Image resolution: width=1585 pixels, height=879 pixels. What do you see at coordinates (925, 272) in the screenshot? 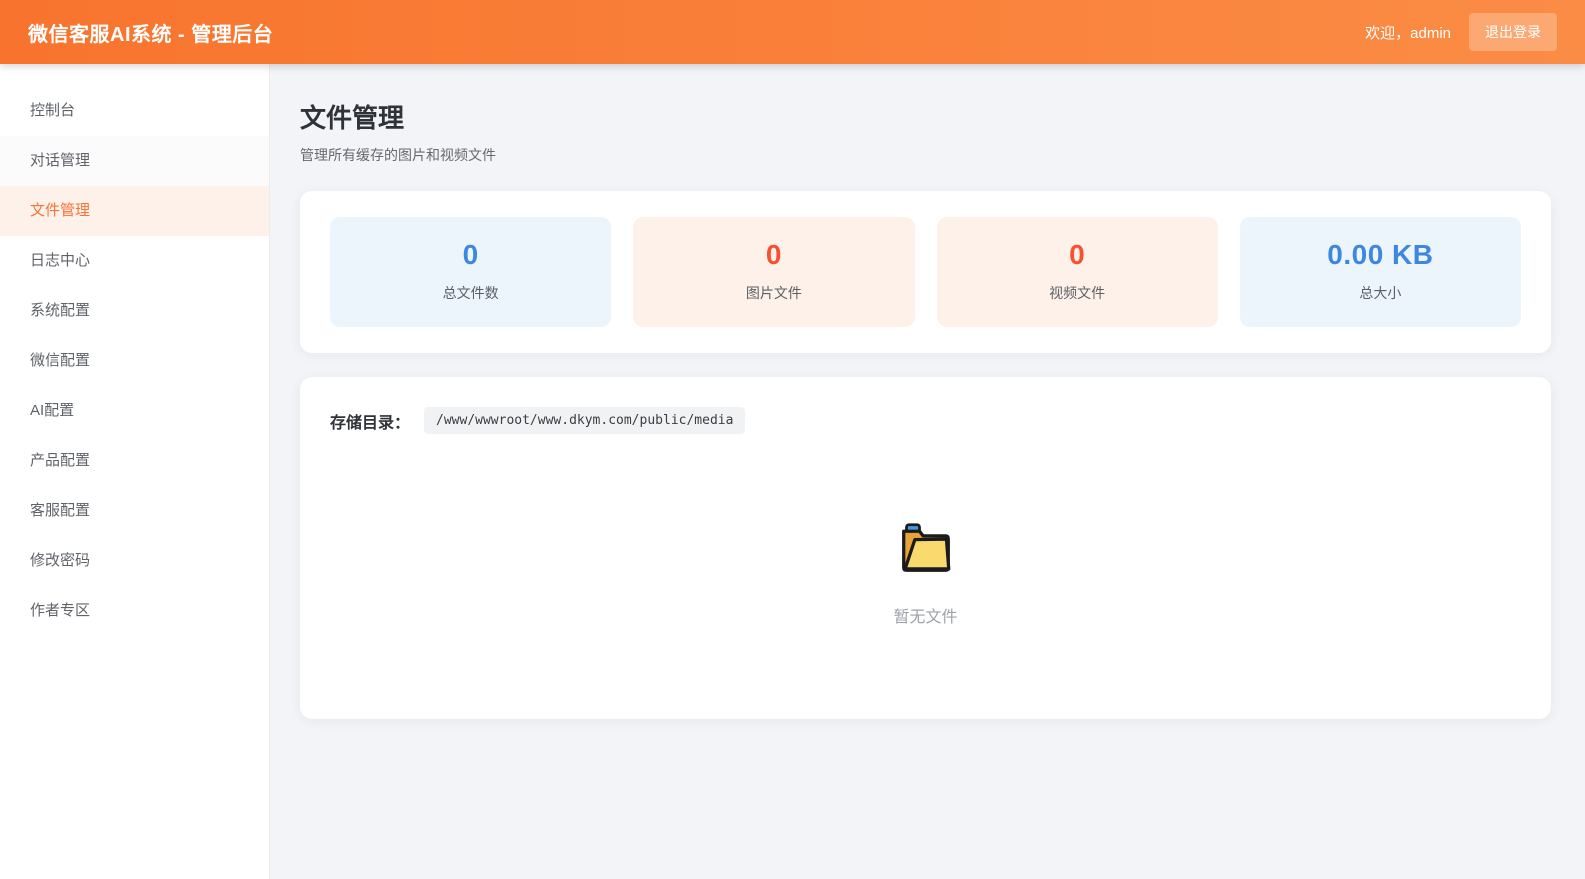
I see `stats-panel: 0 总文件数 0 图片文件 0 视频文件 0.00 KB 总大小` at bounding box center [925, 272].